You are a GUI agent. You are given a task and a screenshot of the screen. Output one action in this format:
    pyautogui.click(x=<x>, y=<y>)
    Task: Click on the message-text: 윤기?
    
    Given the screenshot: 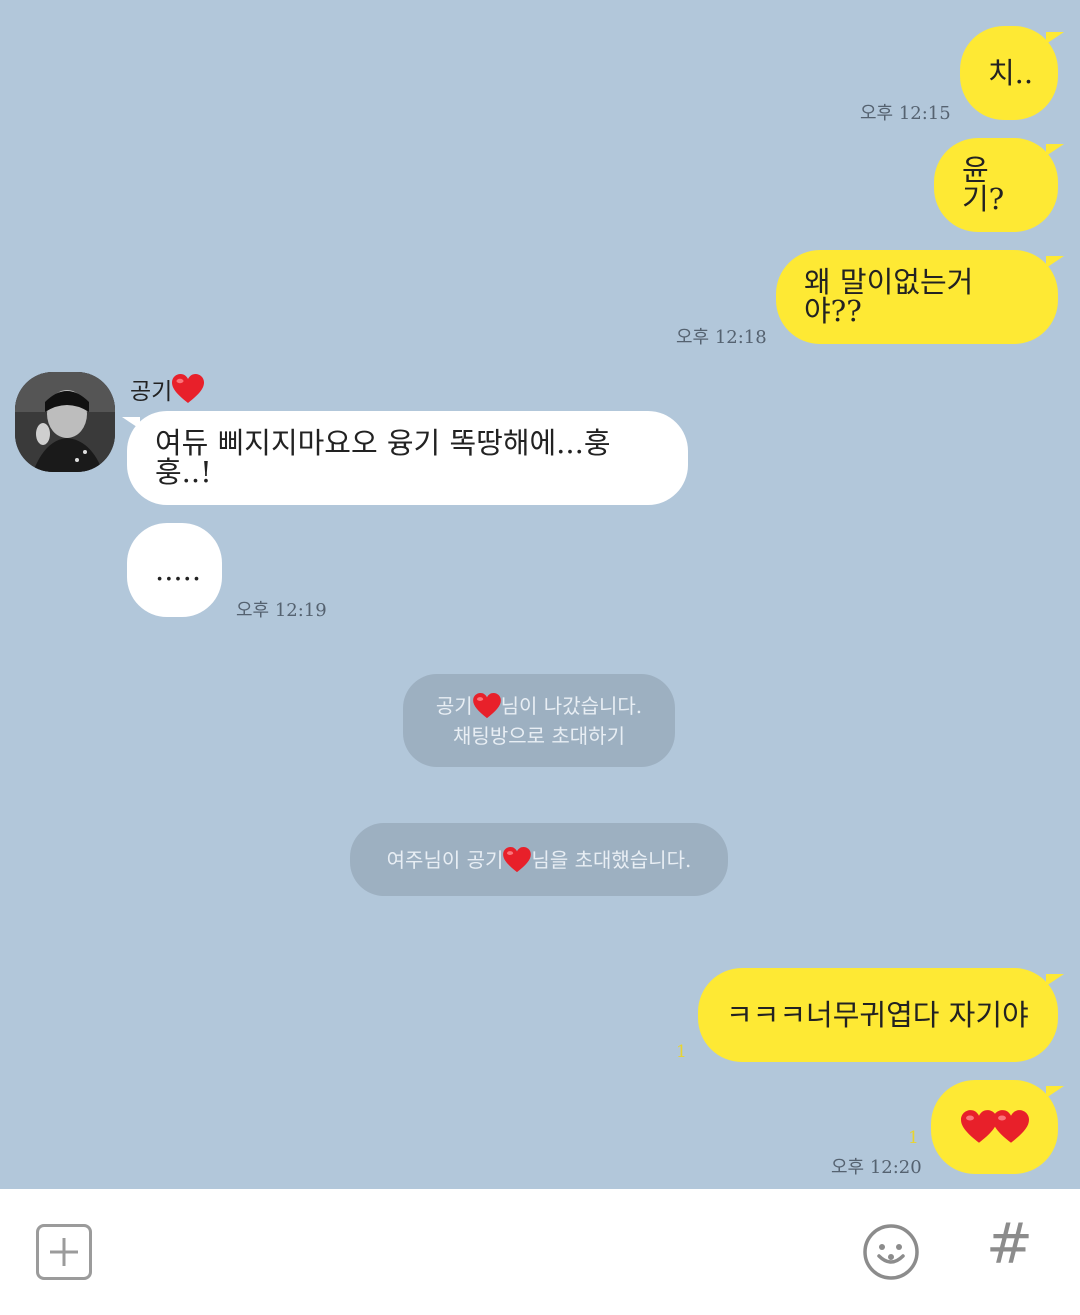 What is the action you would take?
    pyautogui.click(x=983, y=184)
    